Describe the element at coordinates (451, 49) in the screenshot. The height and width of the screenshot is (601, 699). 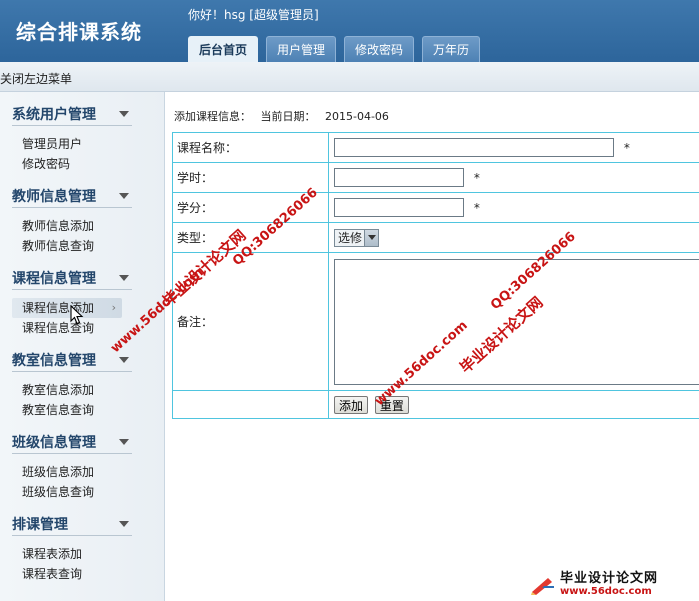
I see `tab-calendar: 万年历` at that location.